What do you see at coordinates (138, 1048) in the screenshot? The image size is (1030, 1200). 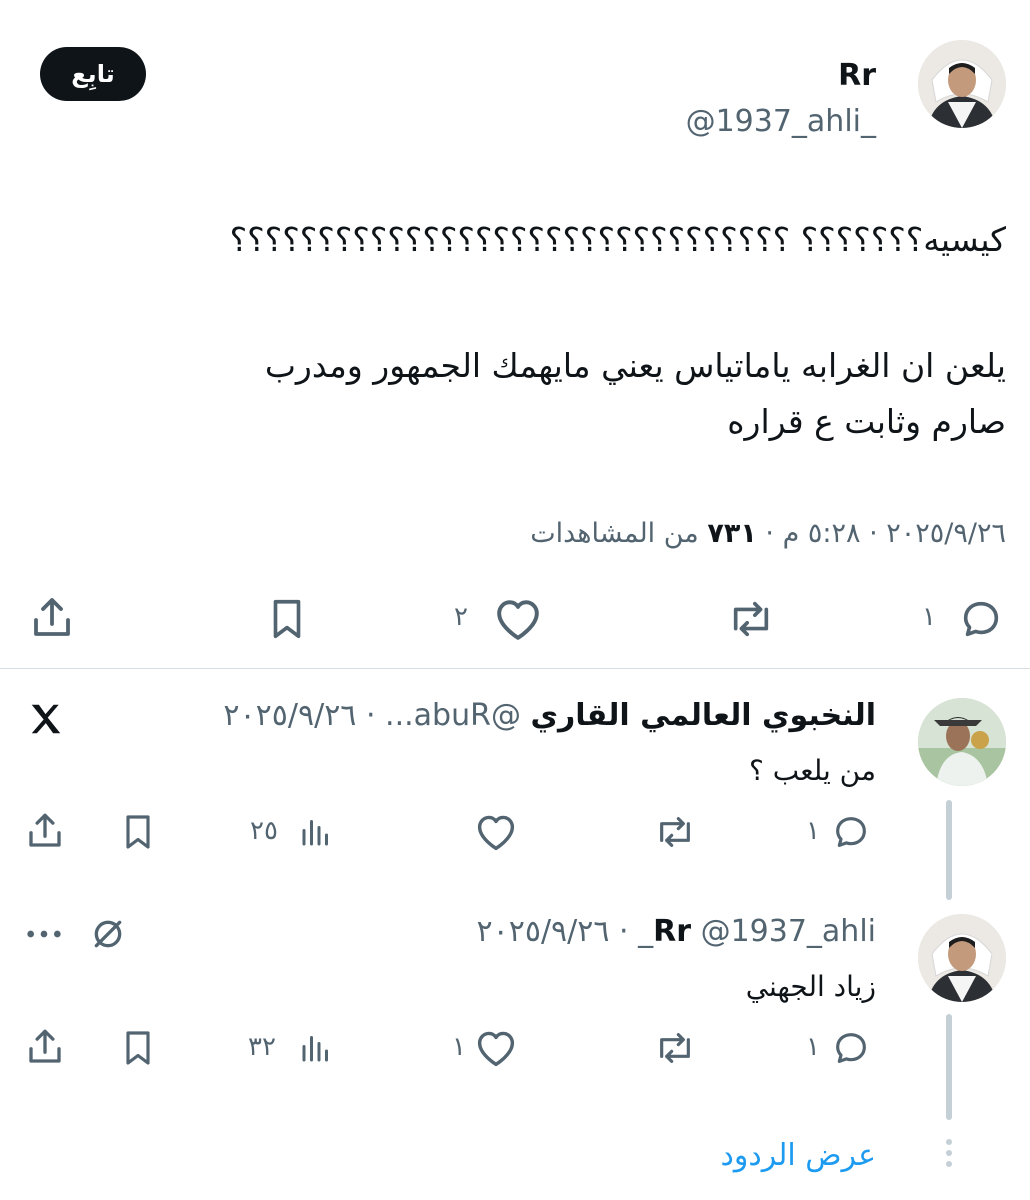 I see `reply2-bookmark-icon` at bounding box center [138, 1048].